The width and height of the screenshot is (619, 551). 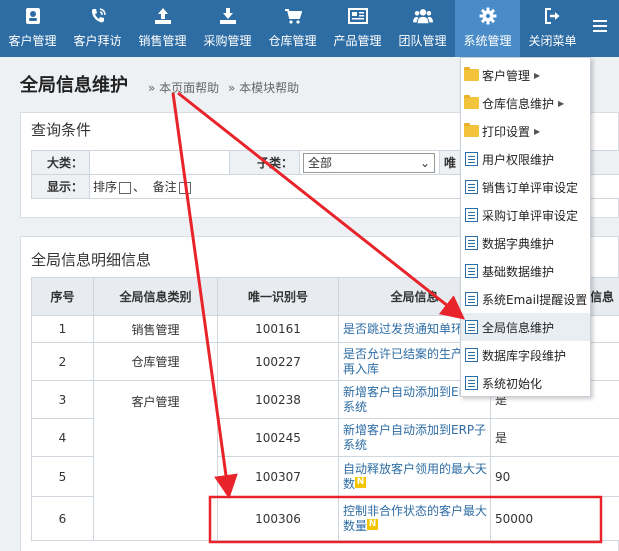 I want to click on nav-label: 产品管理, so click(x=357, y=41).